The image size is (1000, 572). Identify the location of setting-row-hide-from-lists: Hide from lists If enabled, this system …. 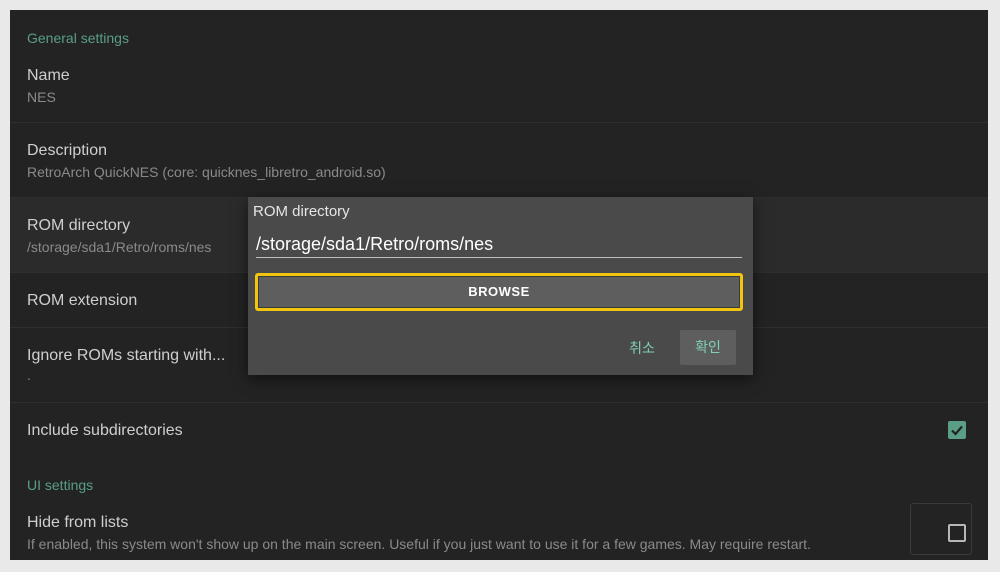
(499, 532).